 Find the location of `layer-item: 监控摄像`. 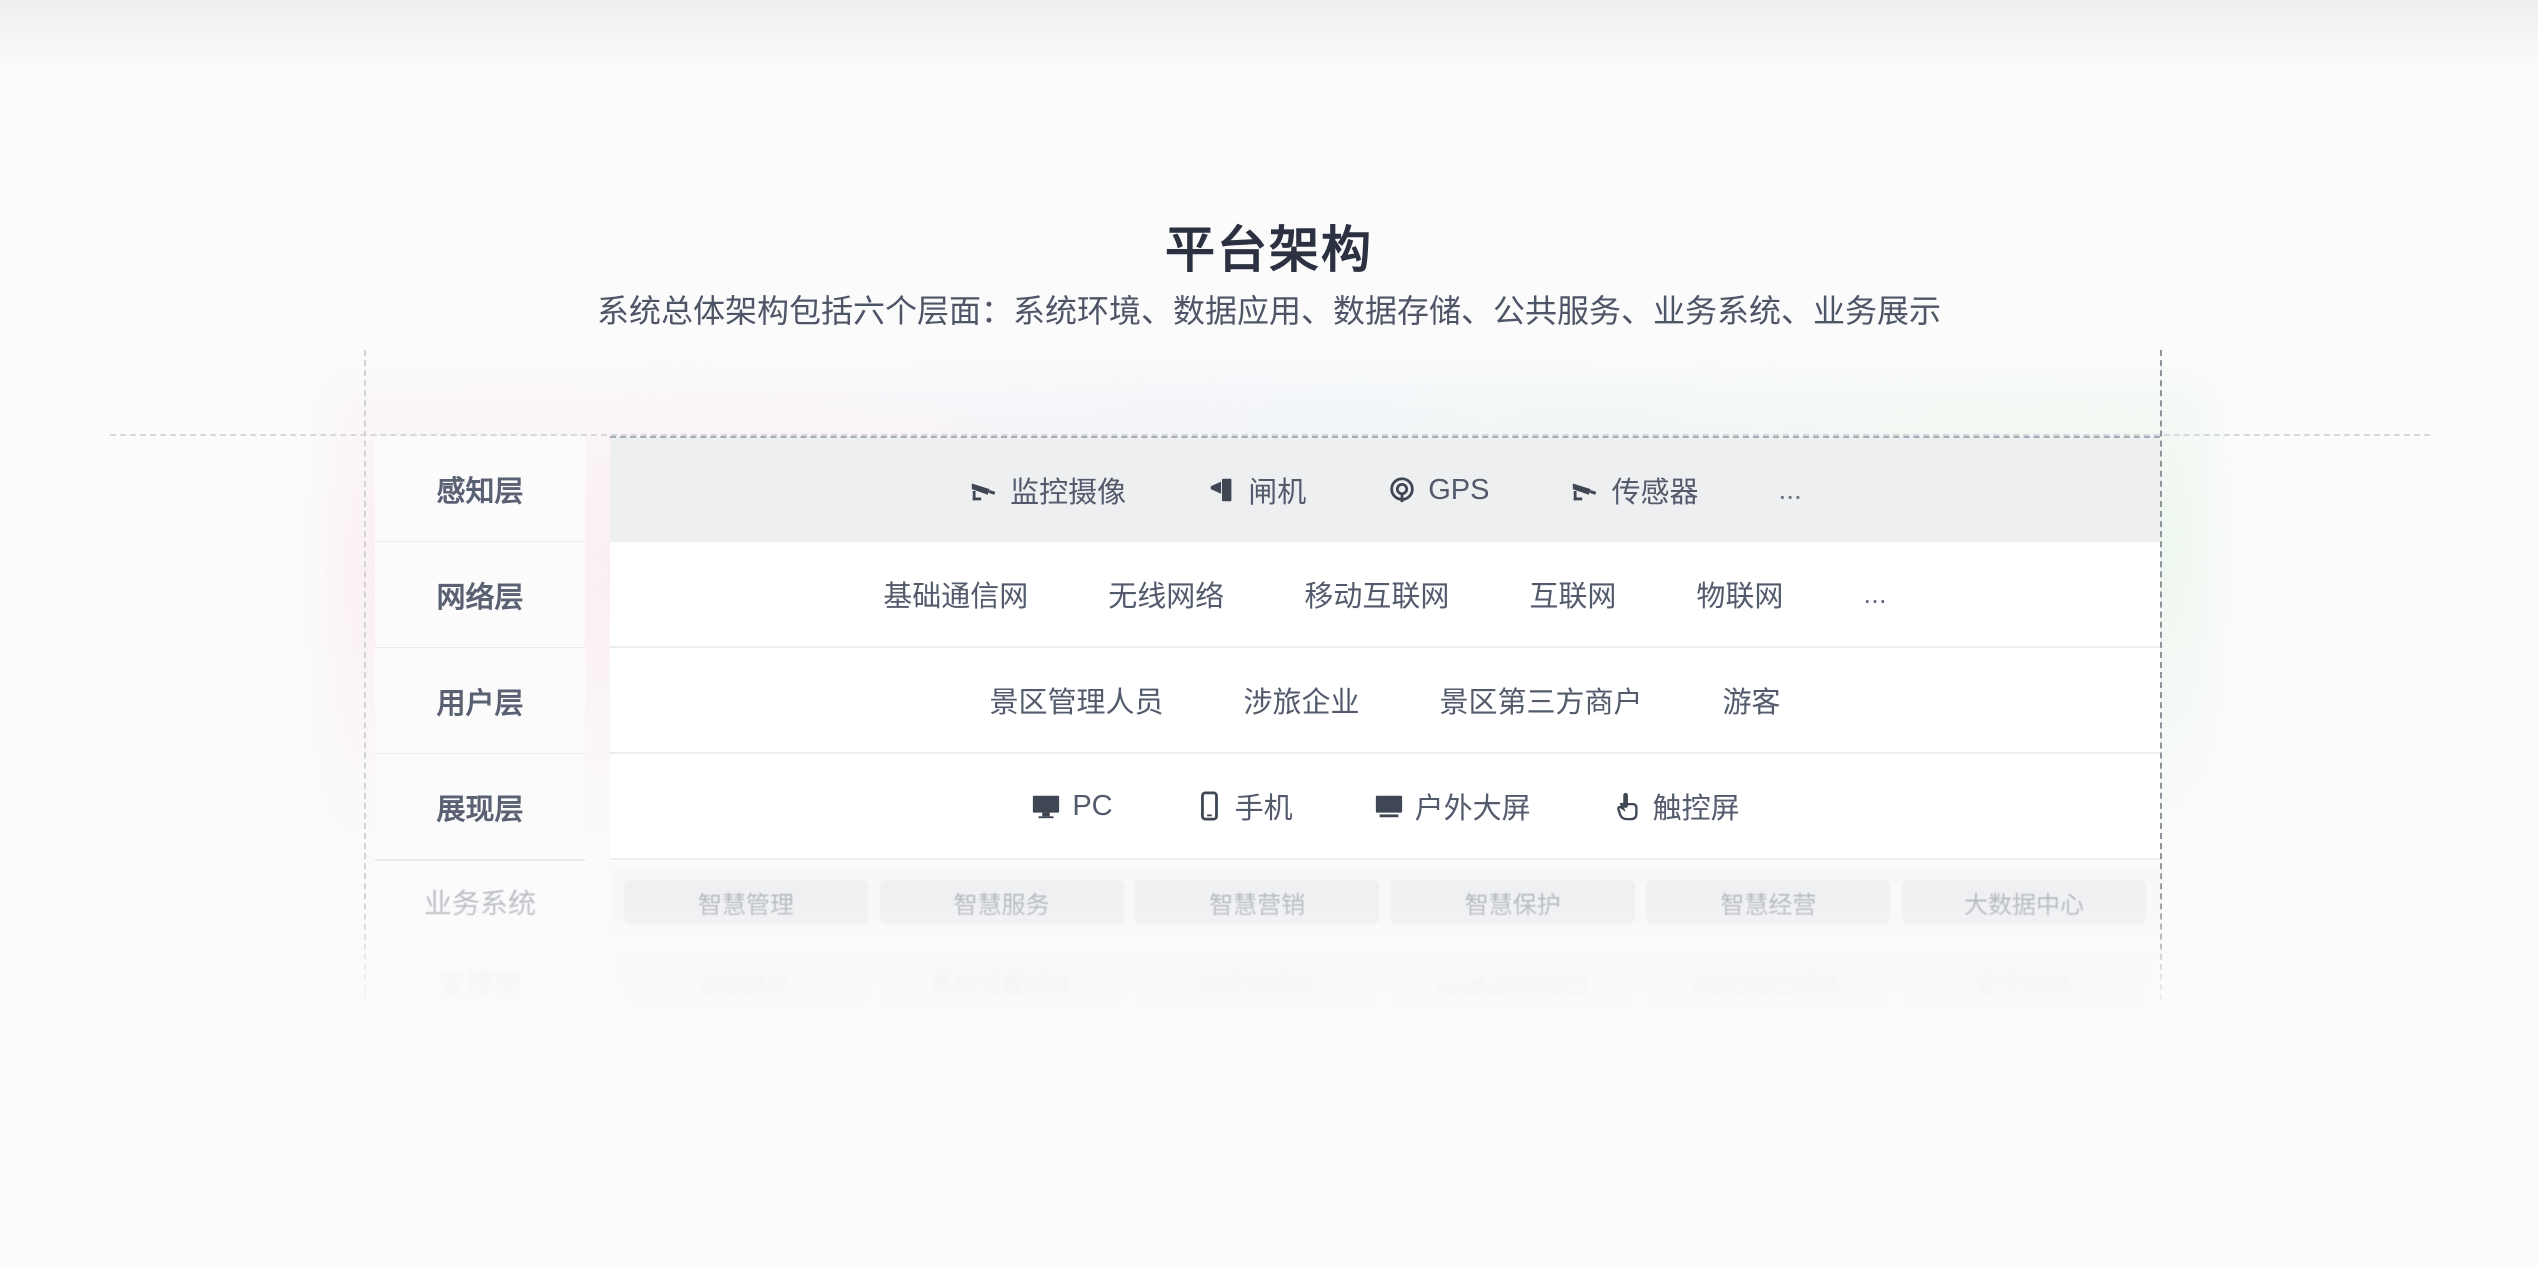

layer-item: 监控摄像 is located at coordinates (1047, 490).